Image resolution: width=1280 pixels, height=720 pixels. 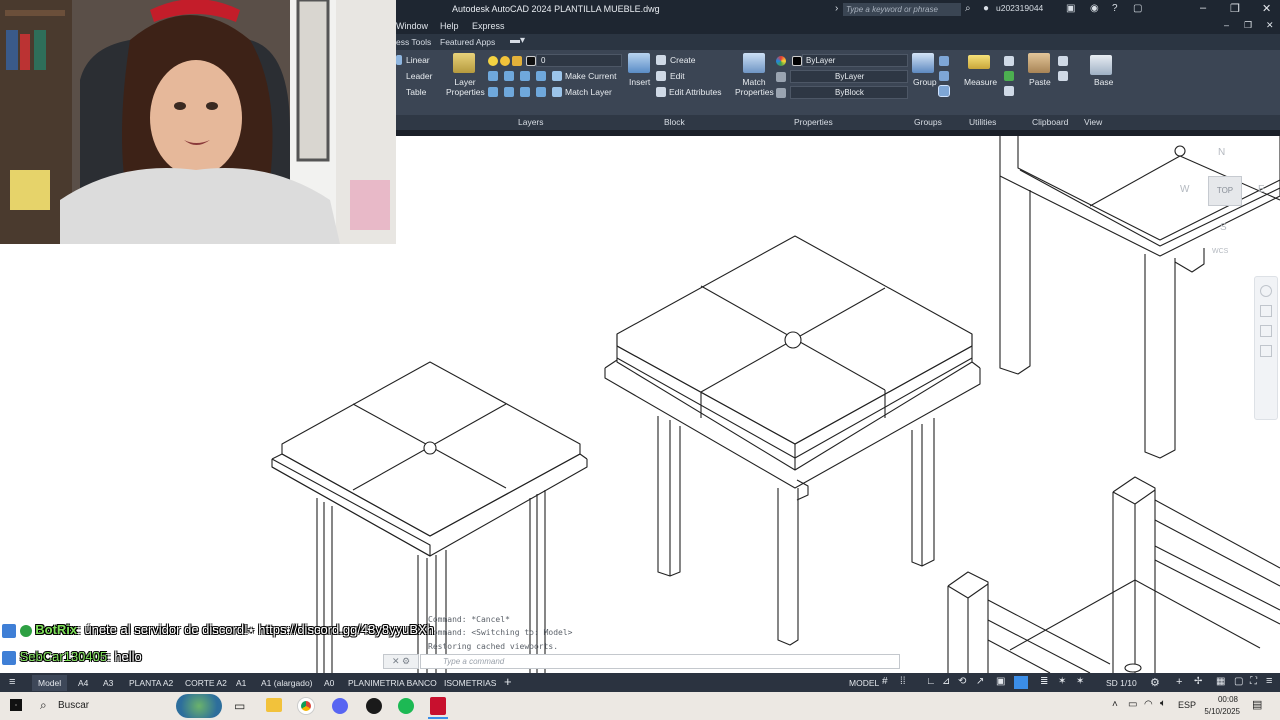 What do you see at coordinates (239, 706) in the screenshot?
I see `task-view-icon: ▭` at bounding box center [239, 706].